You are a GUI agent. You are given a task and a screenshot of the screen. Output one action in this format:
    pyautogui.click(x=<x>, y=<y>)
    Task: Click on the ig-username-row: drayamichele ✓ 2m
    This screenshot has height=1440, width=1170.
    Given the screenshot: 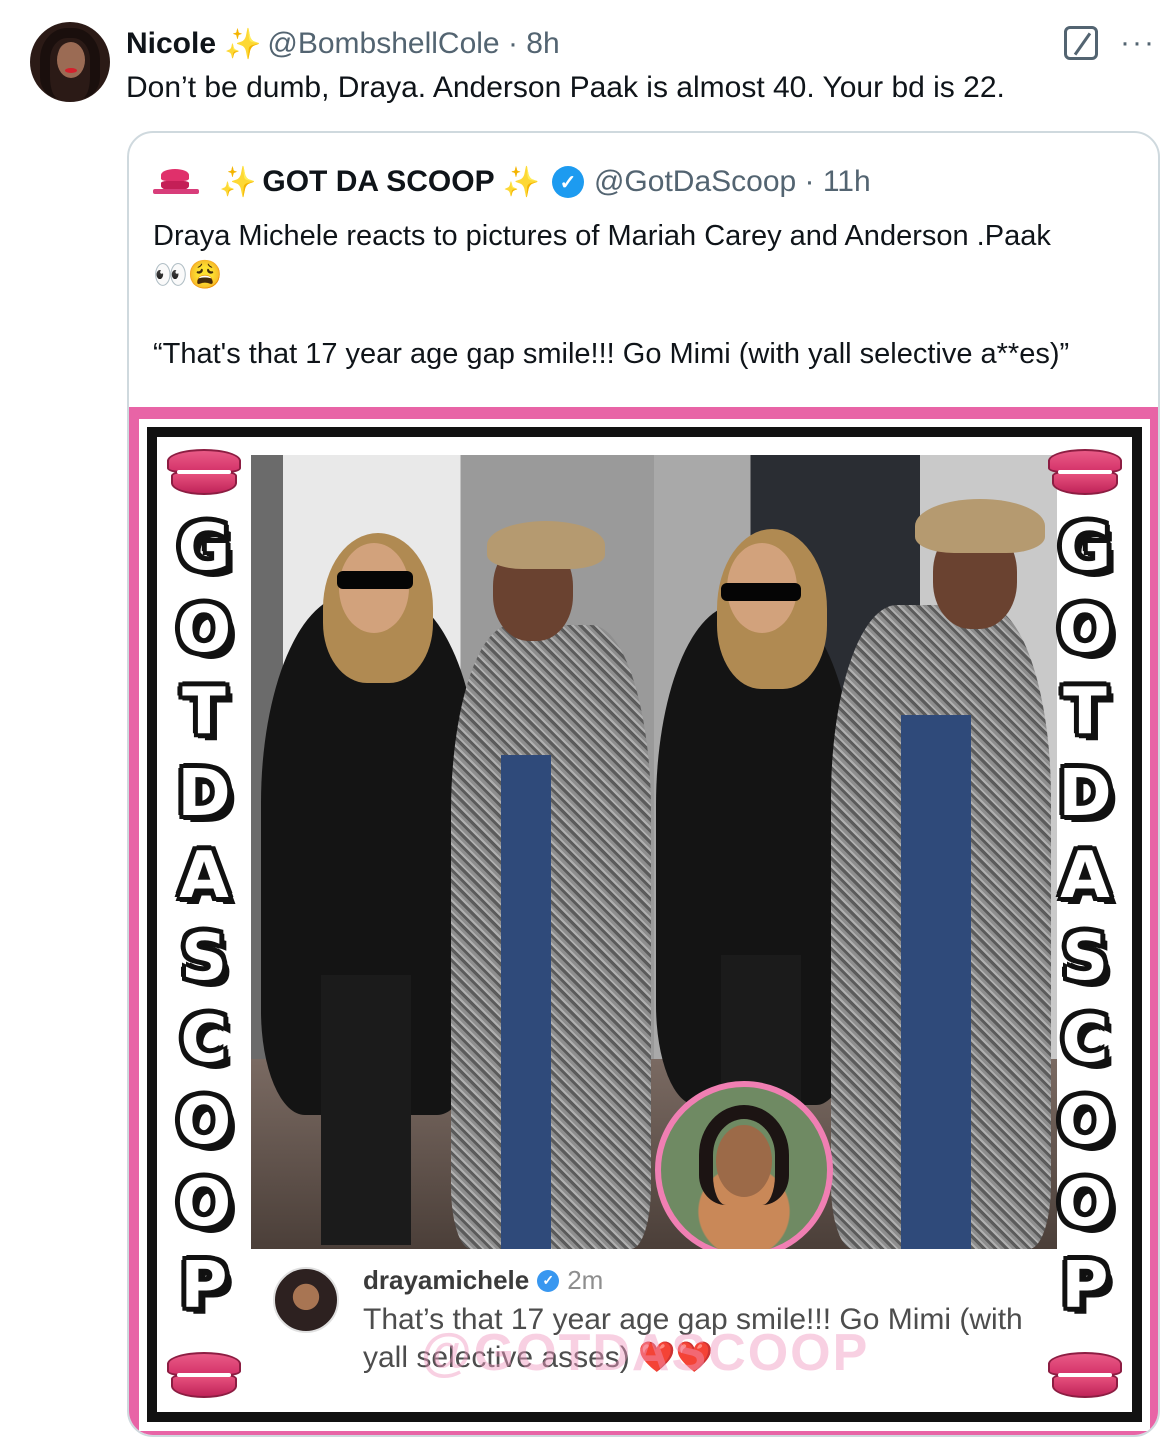 What is the action you would take?
    pyautogui.click(x=483, y=1280)
    